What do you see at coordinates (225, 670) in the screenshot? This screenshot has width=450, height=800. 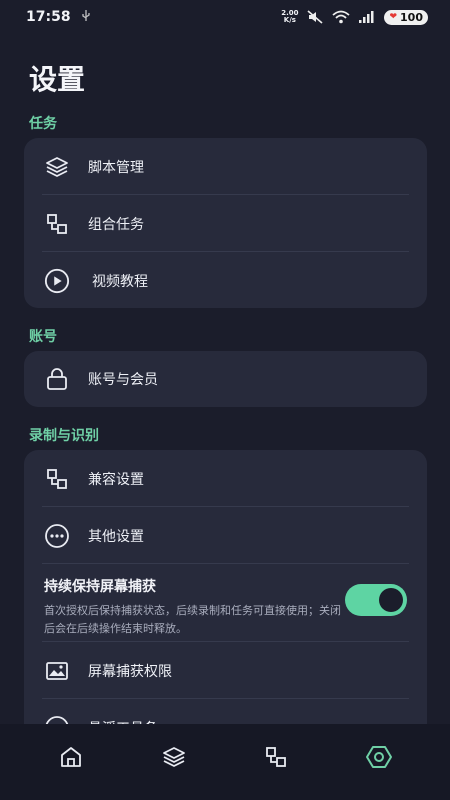 I see `screen-capture-permission-item: 屏幕捕获权限` at bounding box center [225, 670].